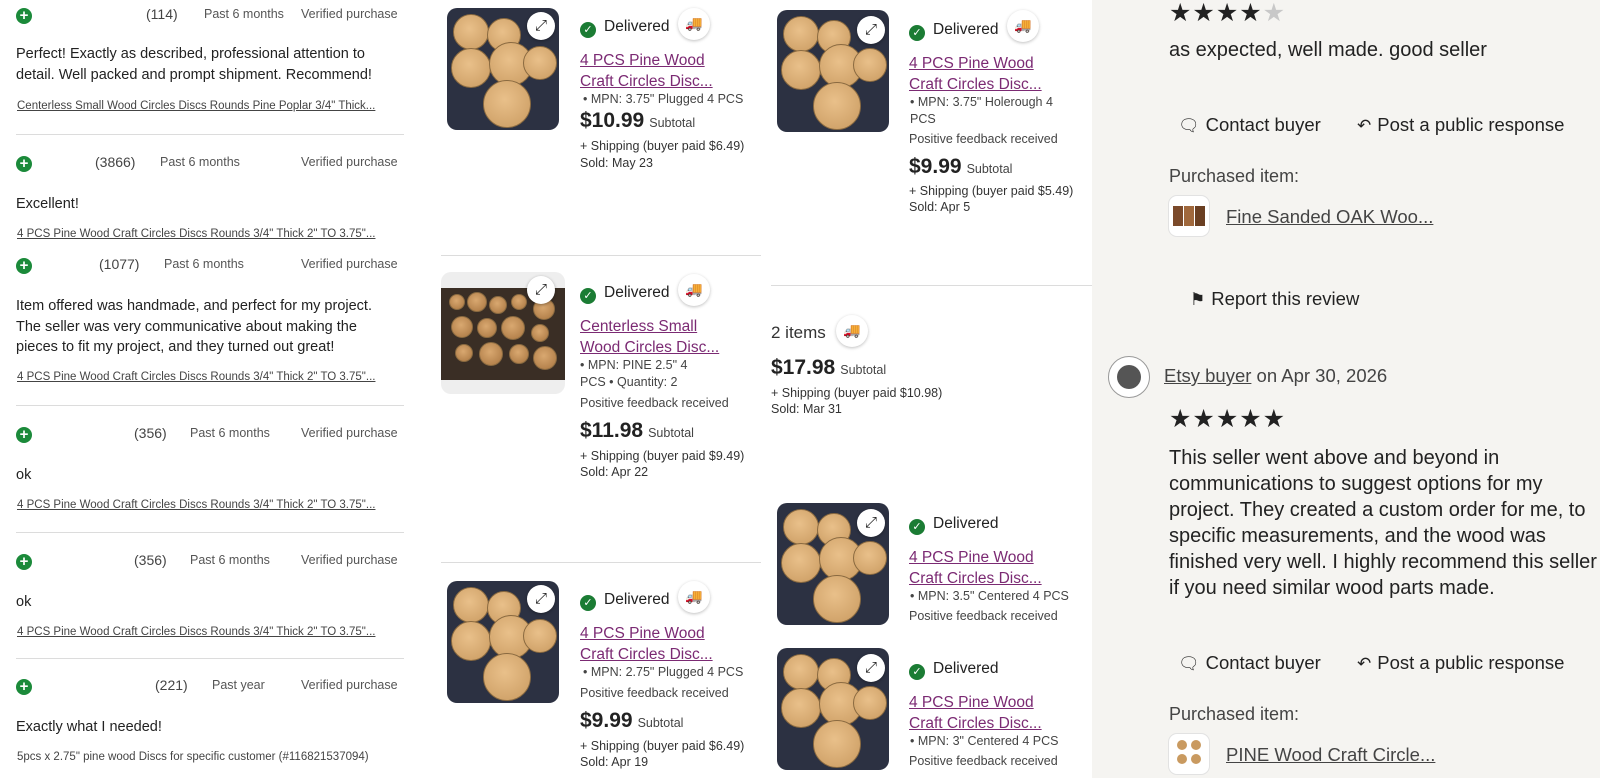  Describe the element at coordinates (634, 373) in the screenshot. I see `order-mpn: • MPN: PINE 2.5" 4 PCS • Quantity: 2` at that location.